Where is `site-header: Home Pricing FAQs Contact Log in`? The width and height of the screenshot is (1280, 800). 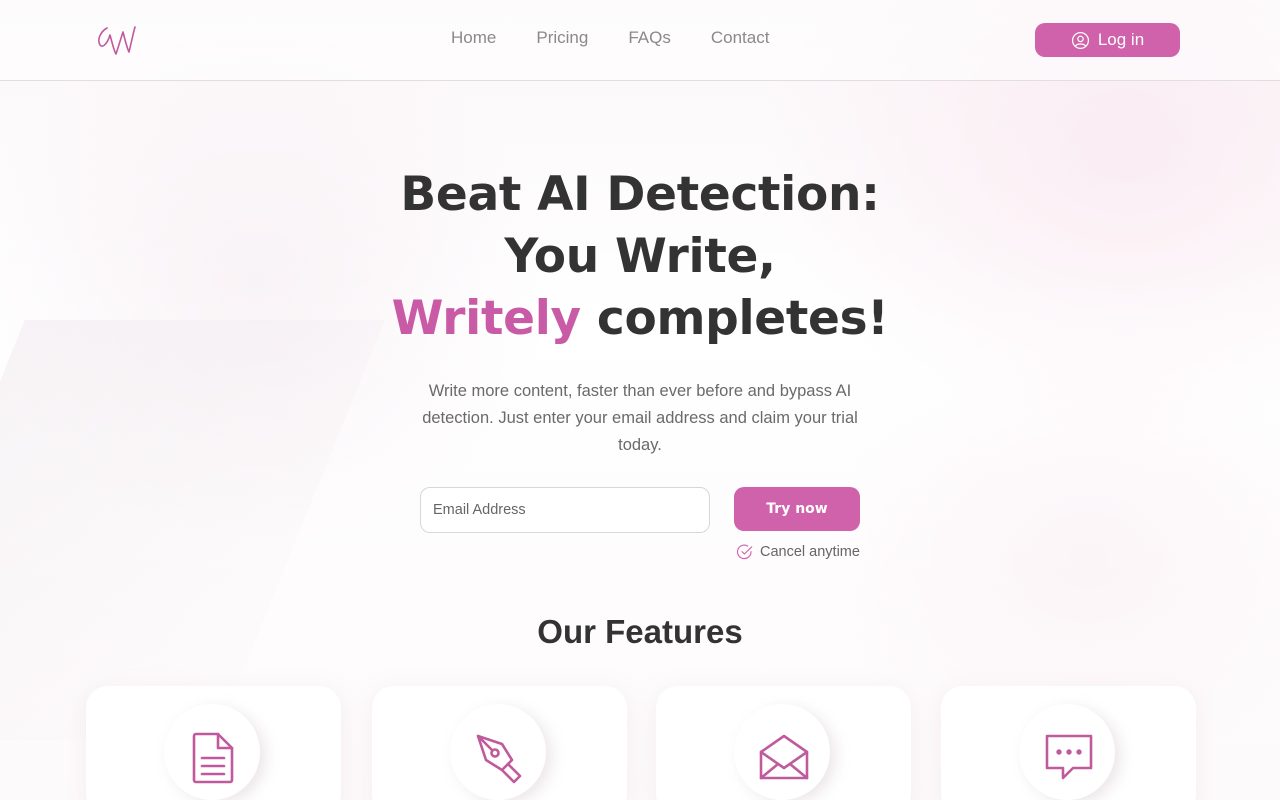 site-header: Home Pricing FAQs Contact Log in is located at coordinates (640, 40).